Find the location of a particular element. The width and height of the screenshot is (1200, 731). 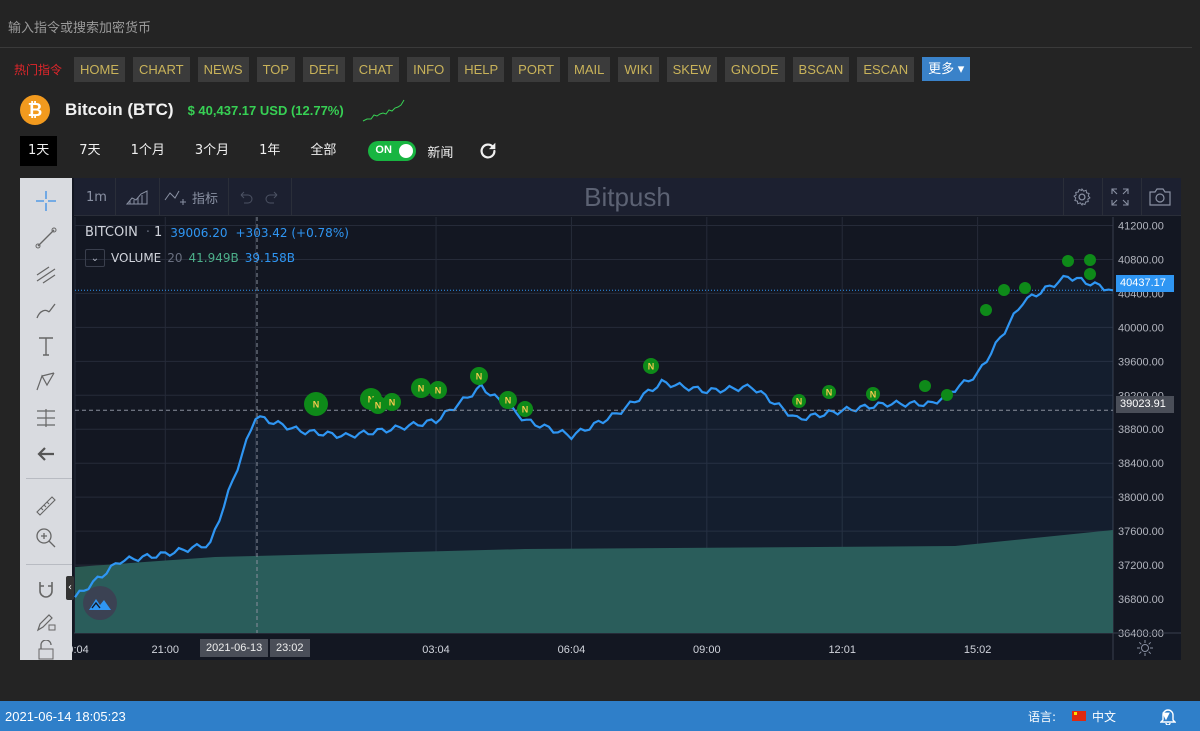

legend-last-price: 39006.20 is located at coordinates (199, 233).